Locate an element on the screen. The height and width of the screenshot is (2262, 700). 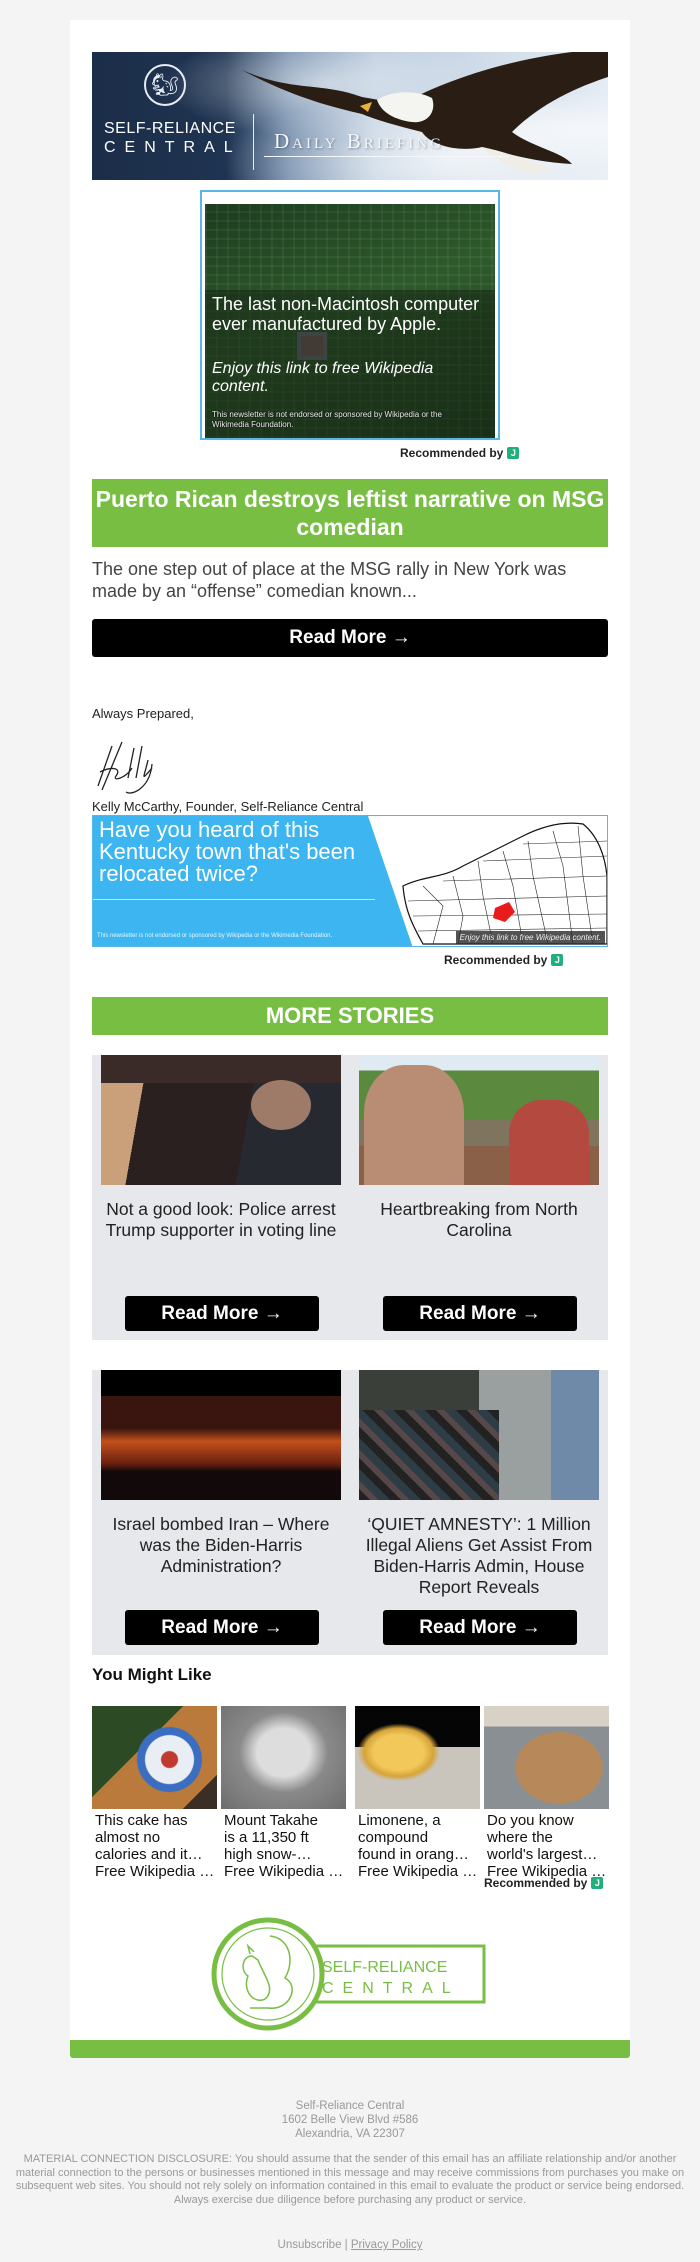
logo-line1: SELF-RELIANCE is located at coordinates (384, 1967).